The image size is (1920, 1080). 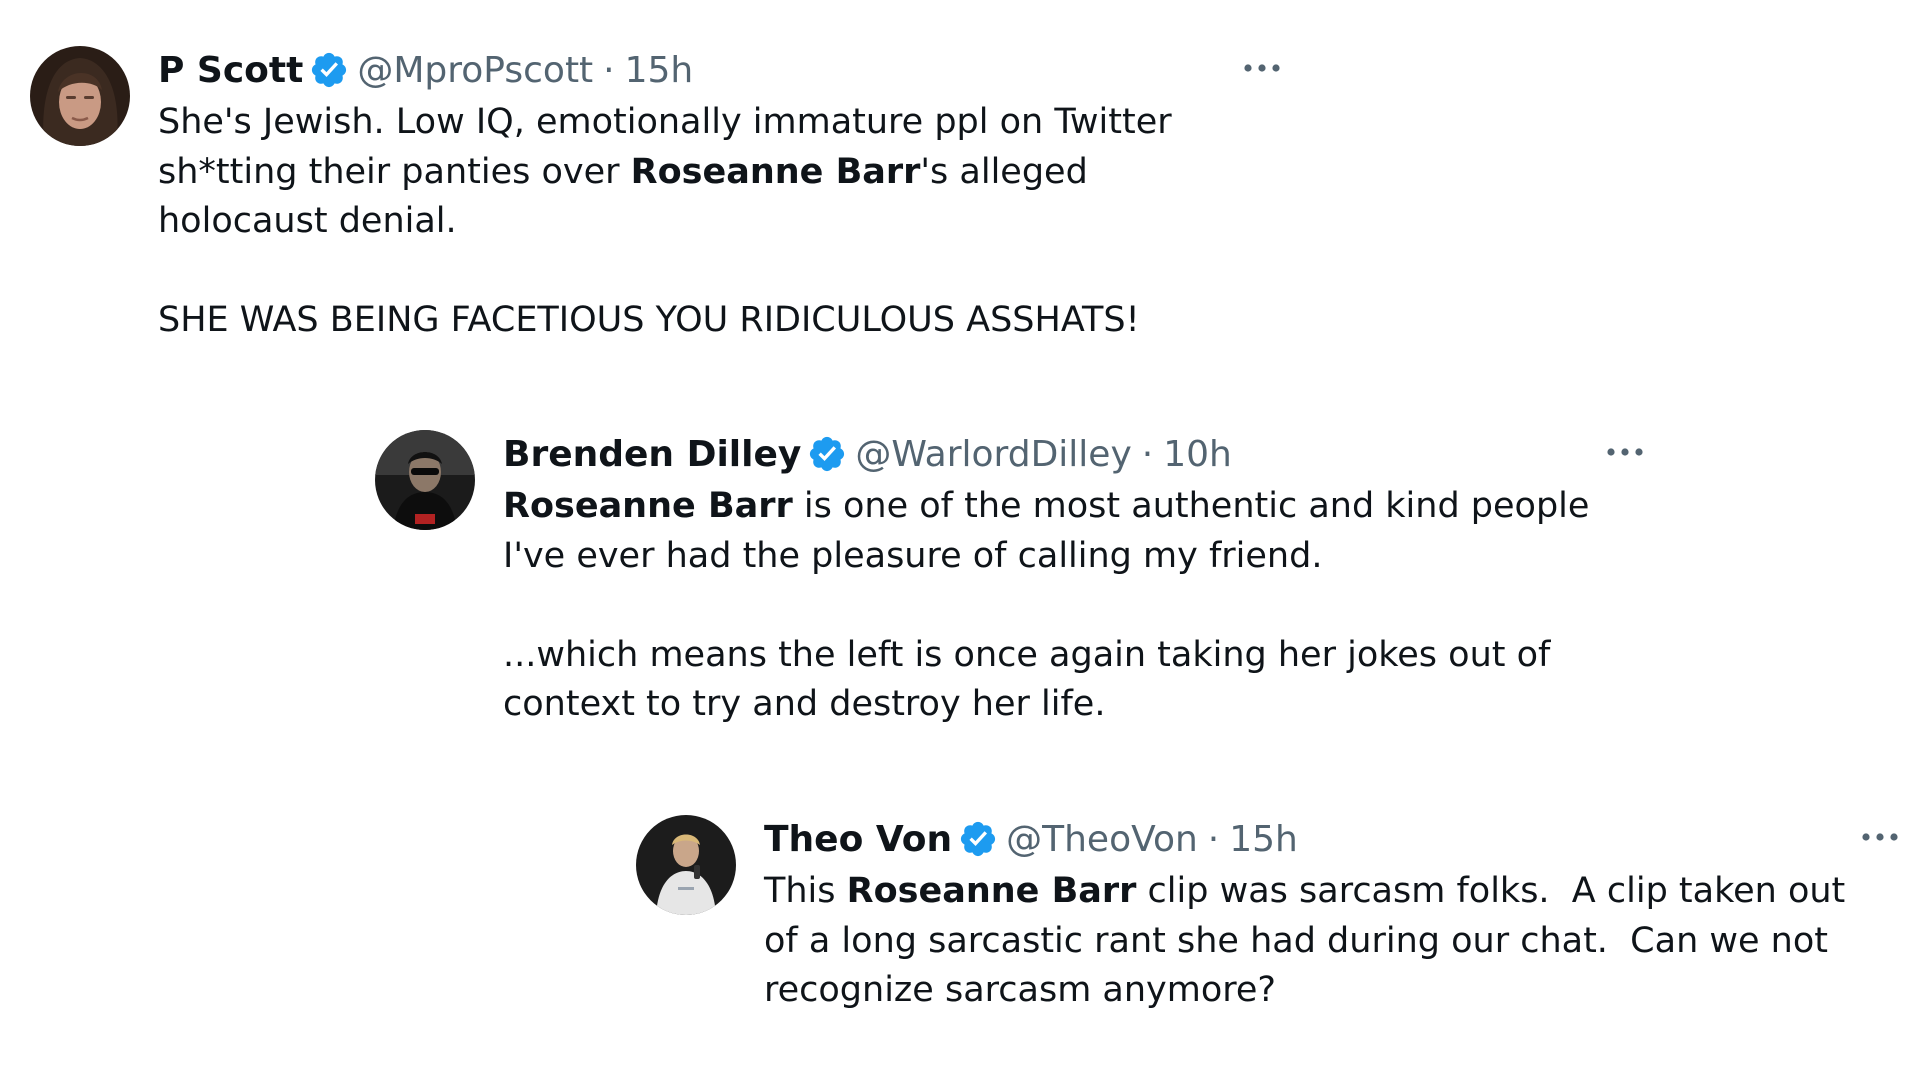 I want to click on user-handle: @WarlordDilley, so click(x=993, y=454).